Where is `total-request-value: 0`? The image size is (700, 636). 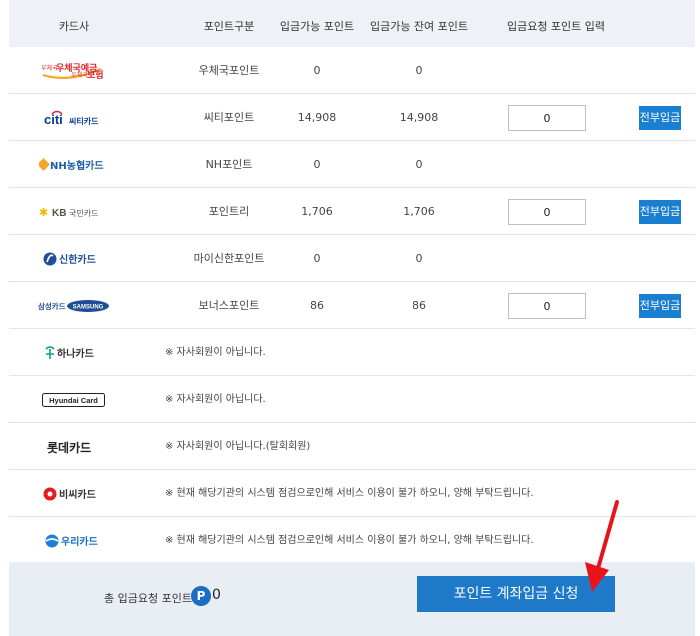 total-request-value: 0 is located at coordinates (216, 595).